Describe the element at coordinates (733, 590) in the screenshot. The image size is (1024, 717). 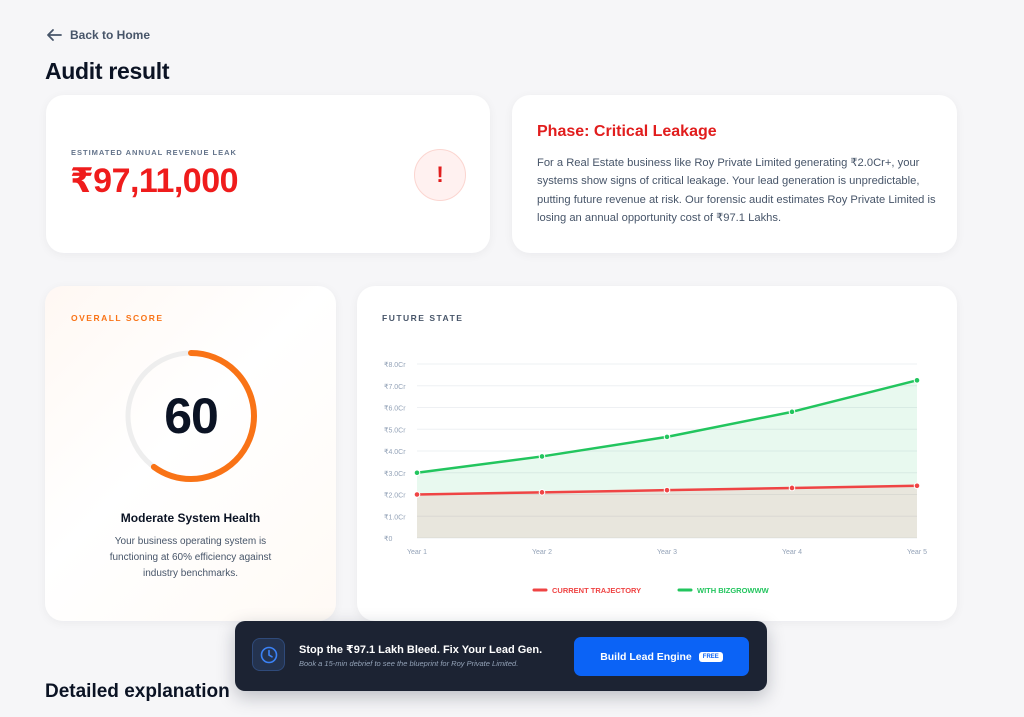
I see `legend-label: WITH BIZGROWWW` at that location.